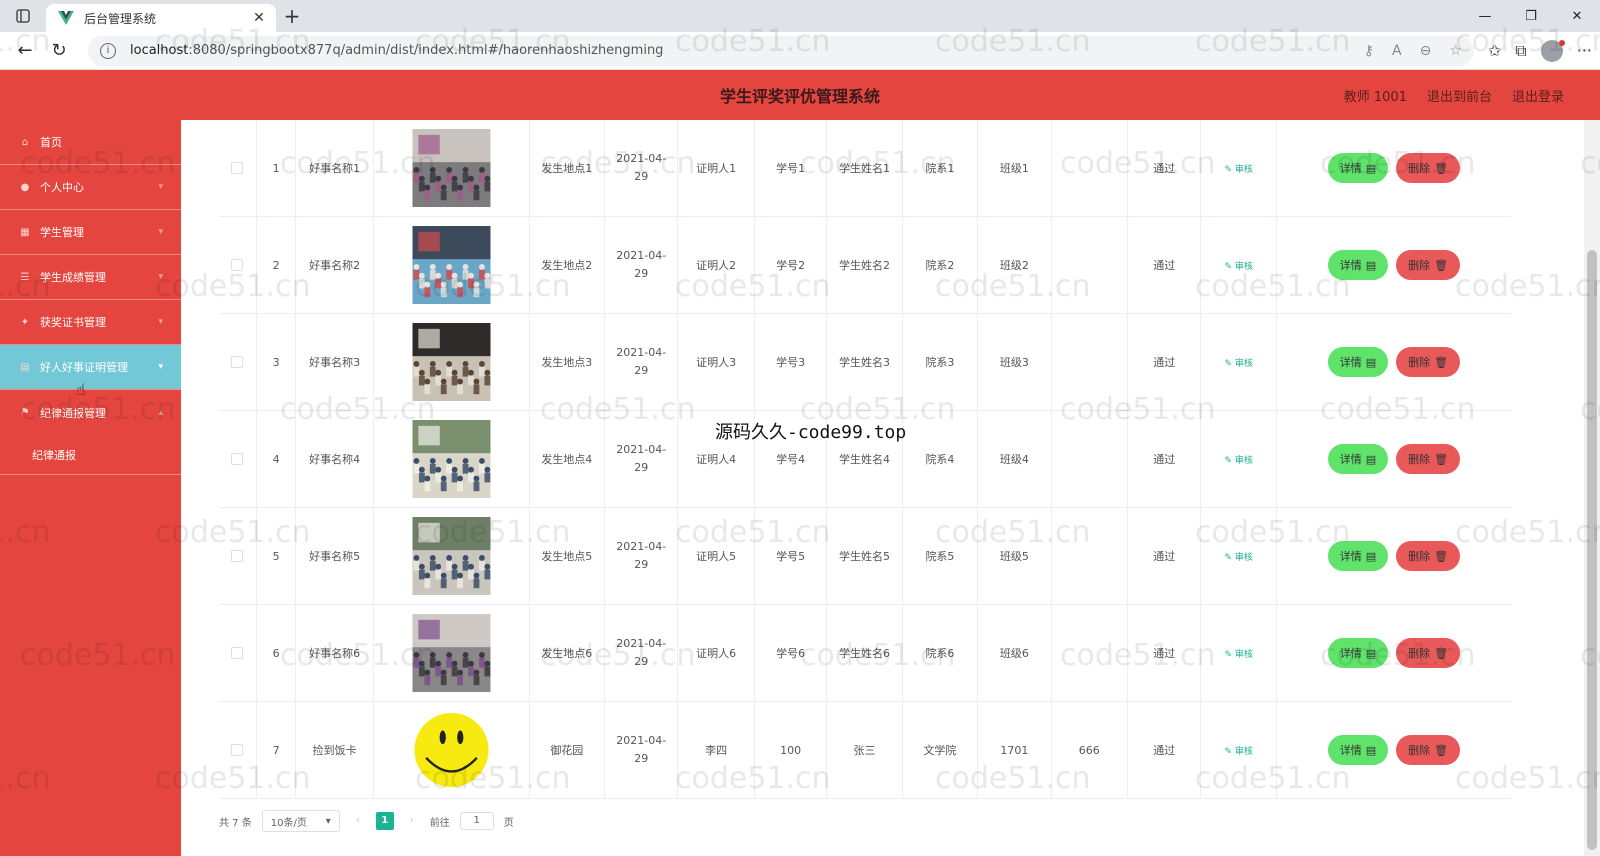 This screenshot has width=1600, height=856. Describe the element at coordinates (1520, 51) in the screenshot. I see `collections-icon: ⧉` at that location.